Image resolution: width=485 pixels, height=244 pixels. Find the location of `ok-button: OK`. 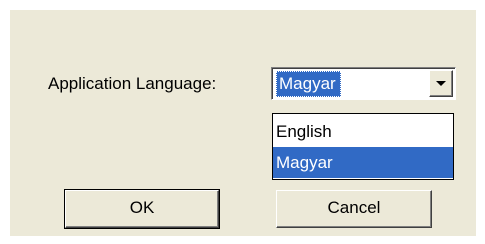

ok-button: OK is located at coordinates (142, 209).